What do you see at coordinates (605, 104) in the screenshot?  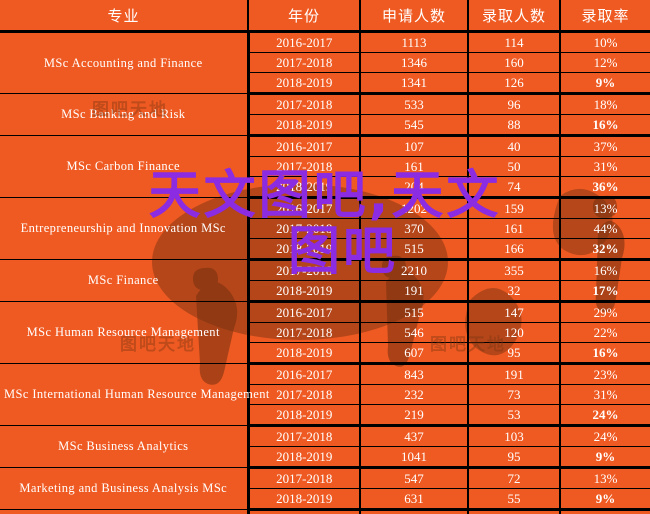 I see `rate-cell: 18%` at bounding box center [605, 104].